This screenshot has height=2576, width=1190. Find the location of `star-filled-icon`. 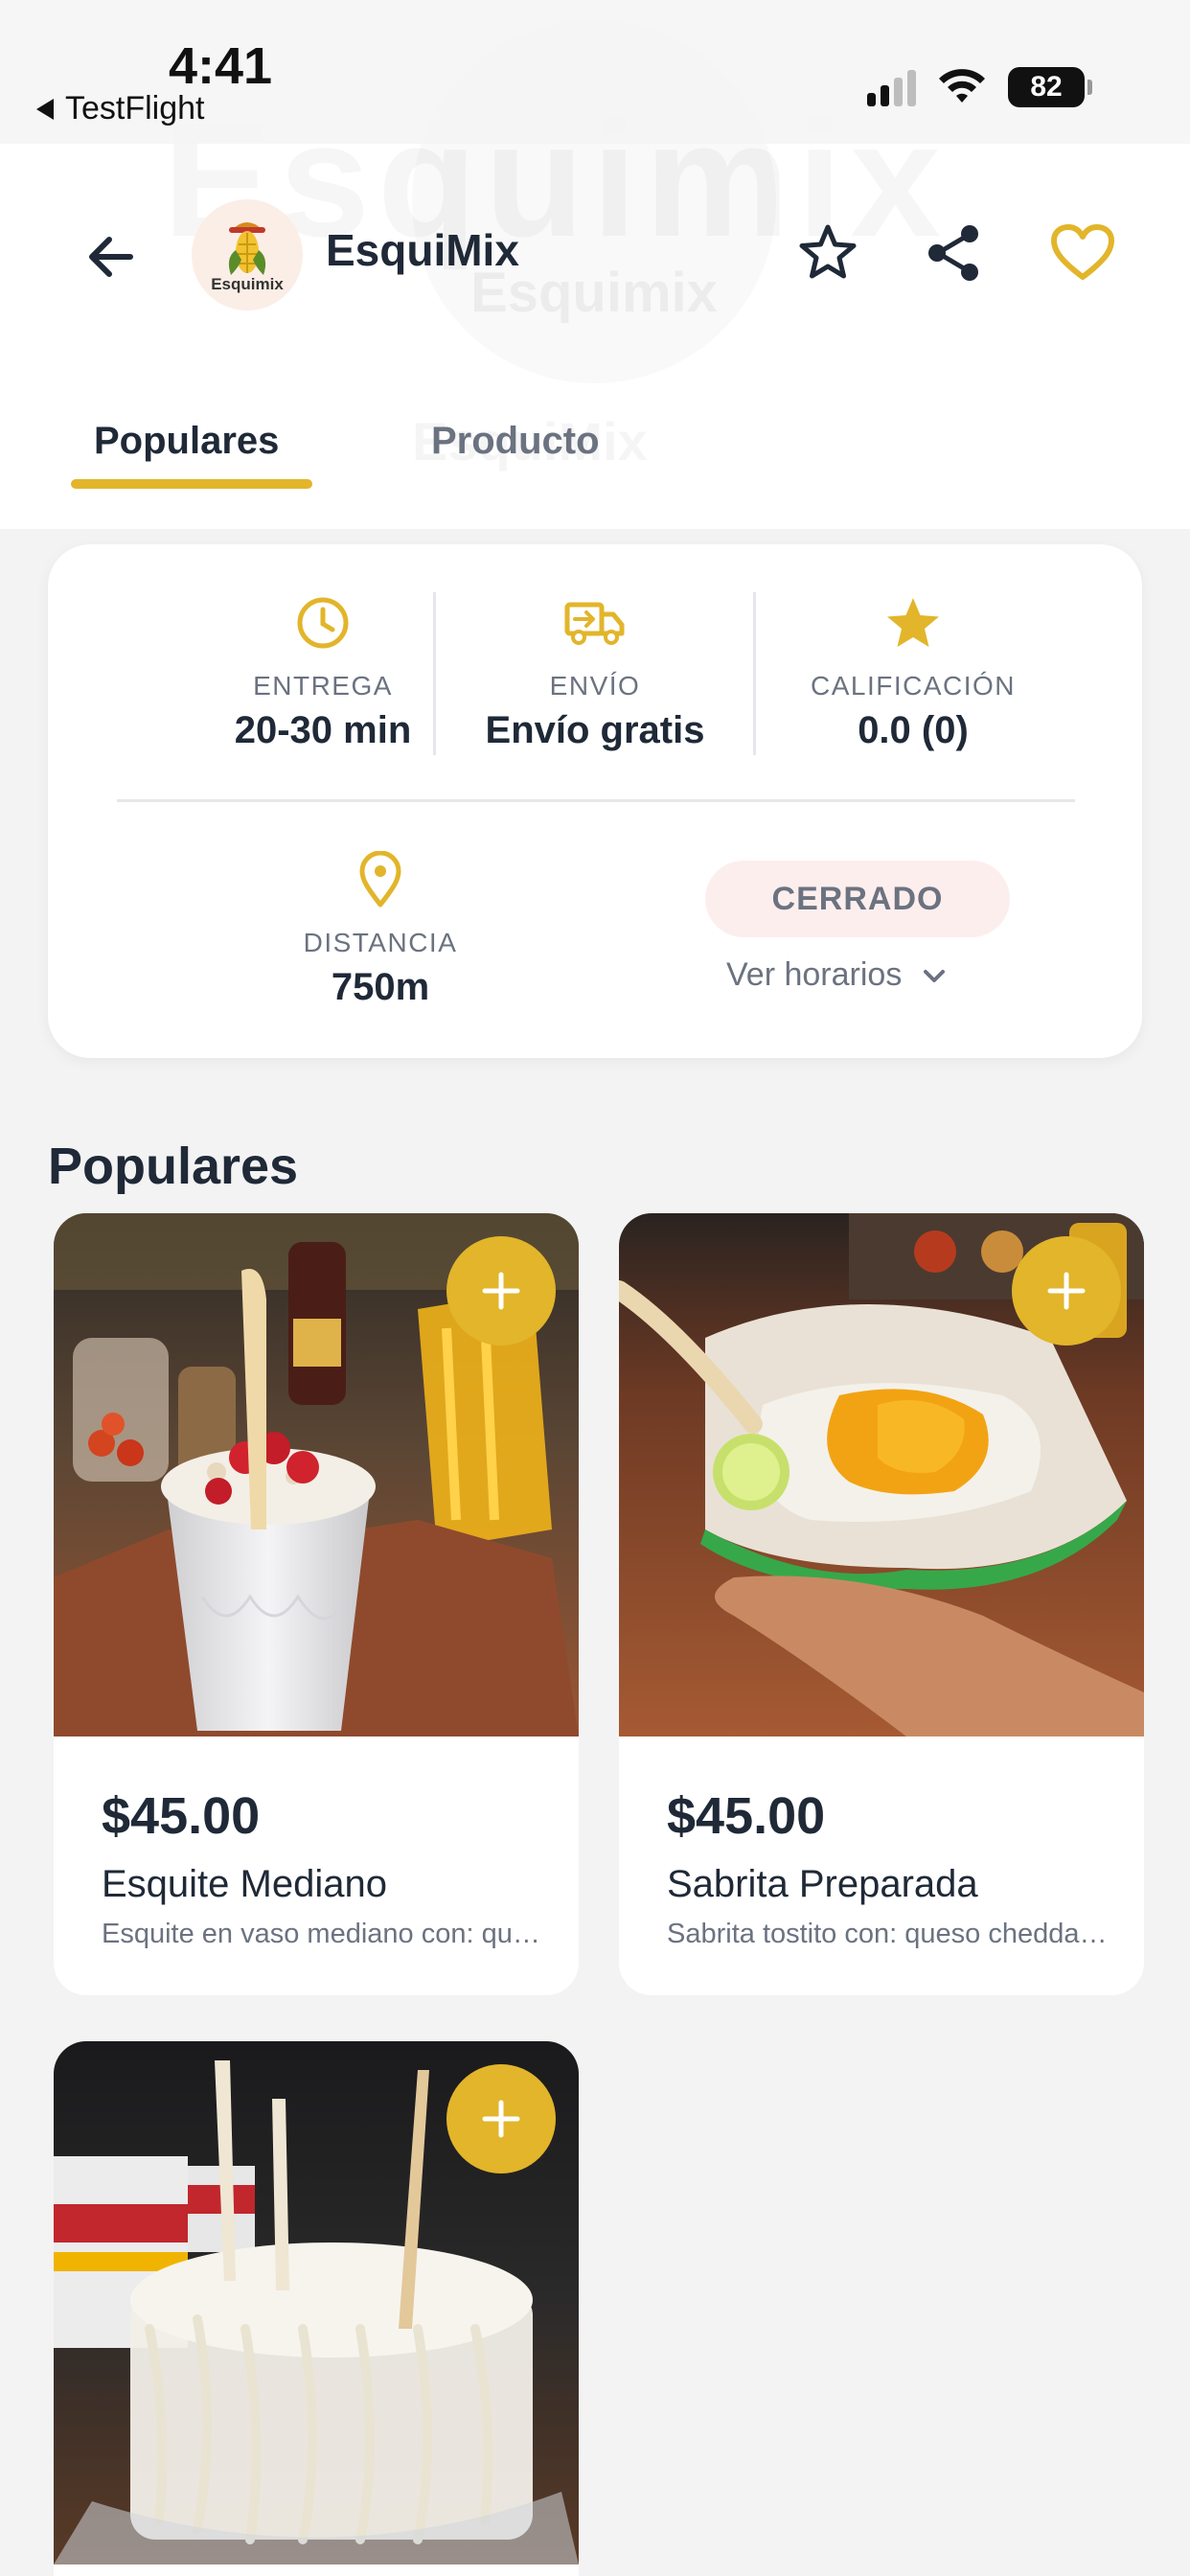

star-filled-icon is located at coordinates (913, 622).